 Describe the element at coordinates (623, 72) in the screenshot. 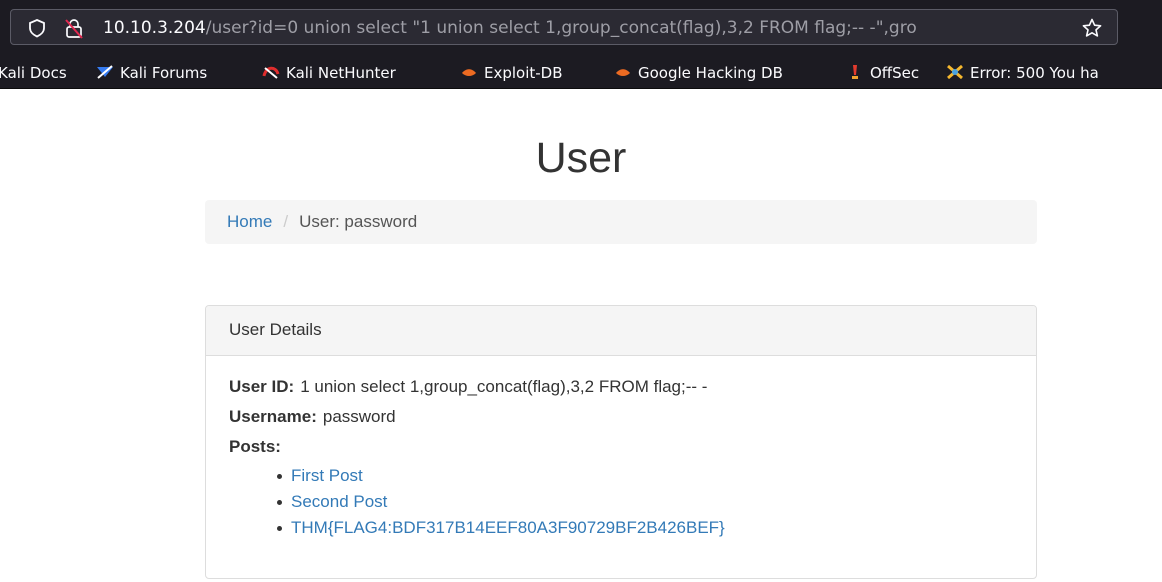

I see `google-hacking-db-icon` at that location.